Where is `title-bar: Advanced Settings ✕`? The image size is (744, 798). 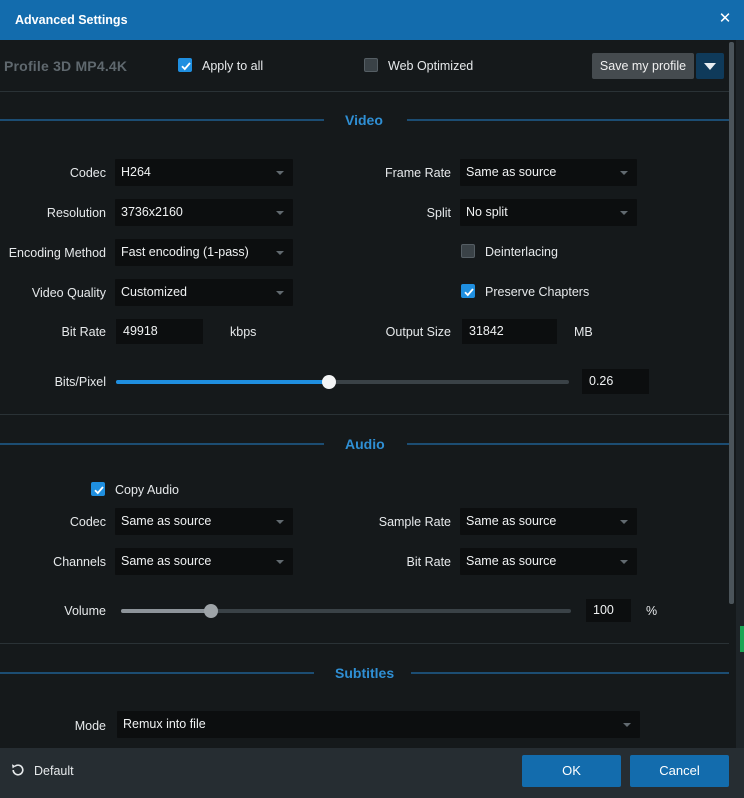
title-bar: Advanced Settings ✕ is located at coordinates (372, 20).